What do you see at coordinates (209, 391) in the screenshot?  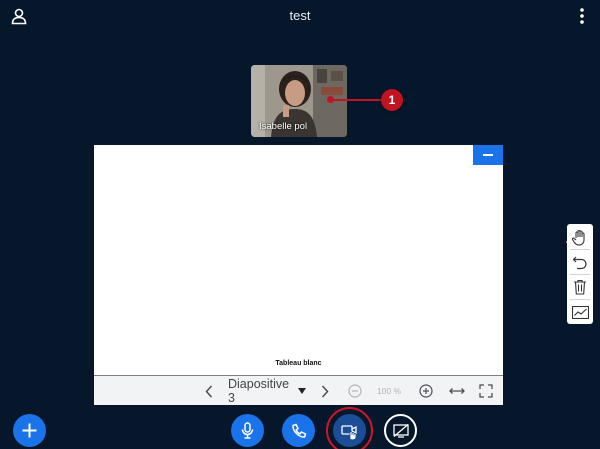 I see `chevron-left-icon` at bounding box center [209, 391].